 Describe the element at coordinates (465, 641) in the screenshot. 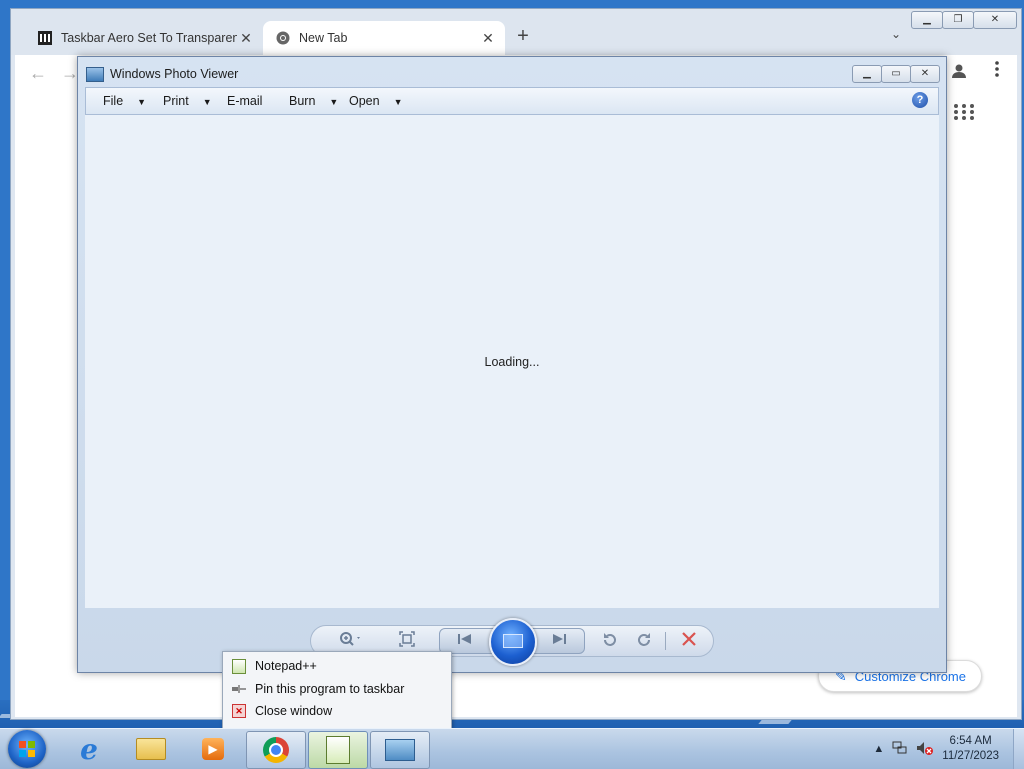

I see `previous-icon` at that location.